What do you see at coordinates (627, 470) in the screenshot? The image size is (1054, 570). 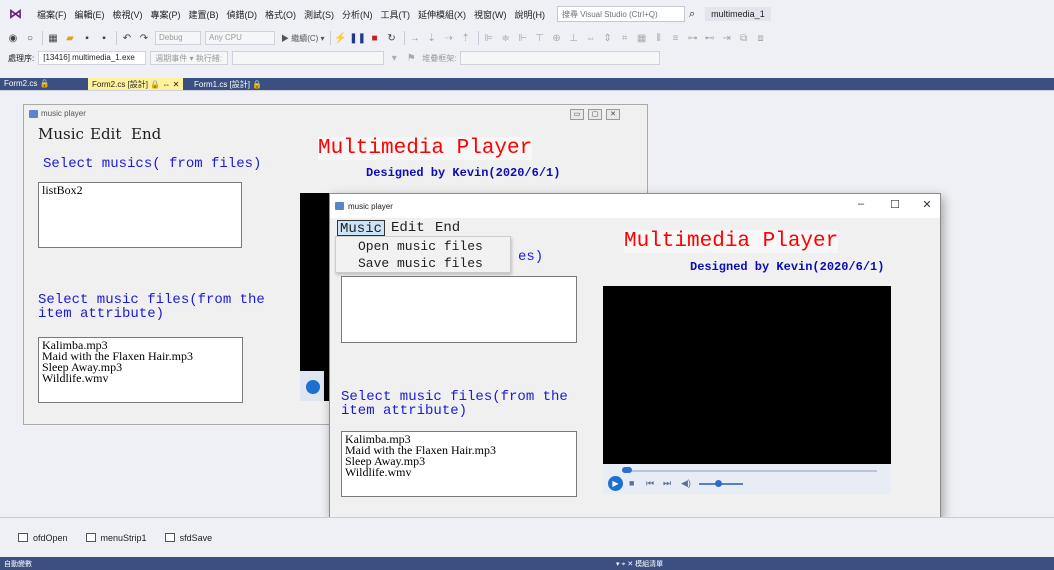 I see `seek-thumb` at bounding box center [627, 470].